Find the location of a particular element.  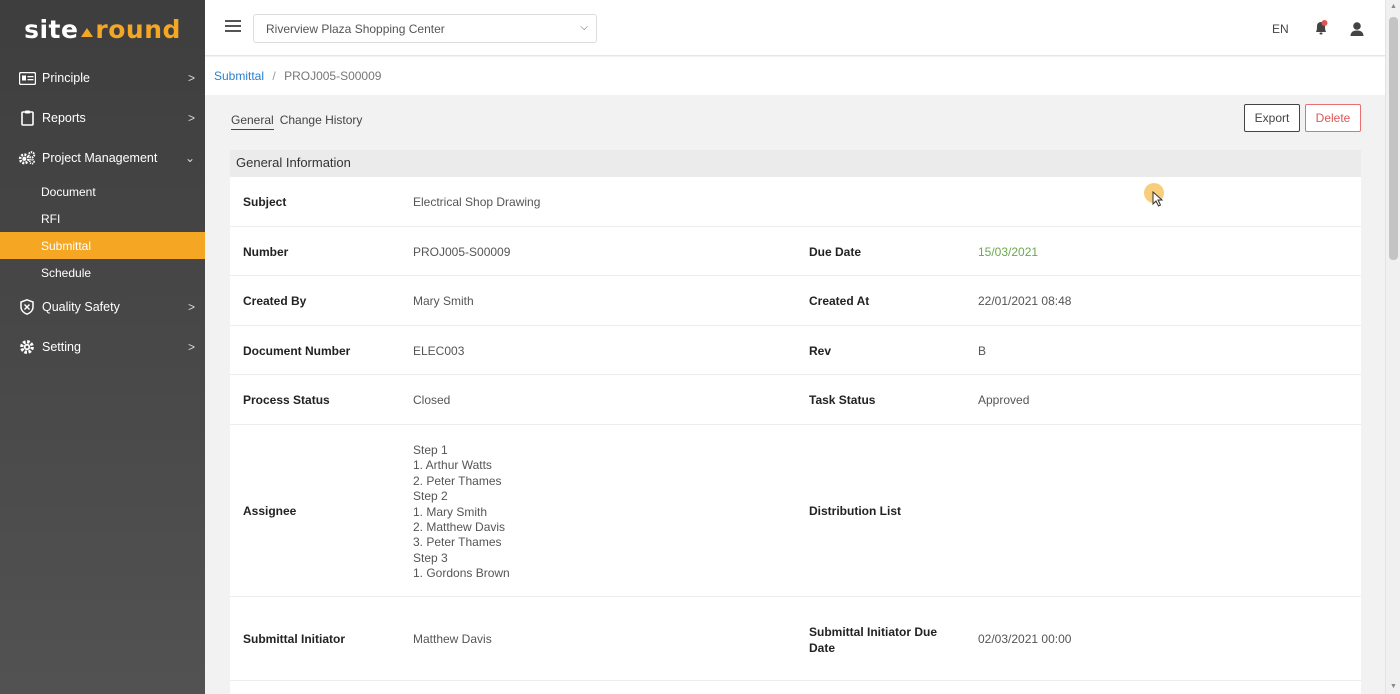

document-number-value: ELEC003 is located at coordinates (439, 351).